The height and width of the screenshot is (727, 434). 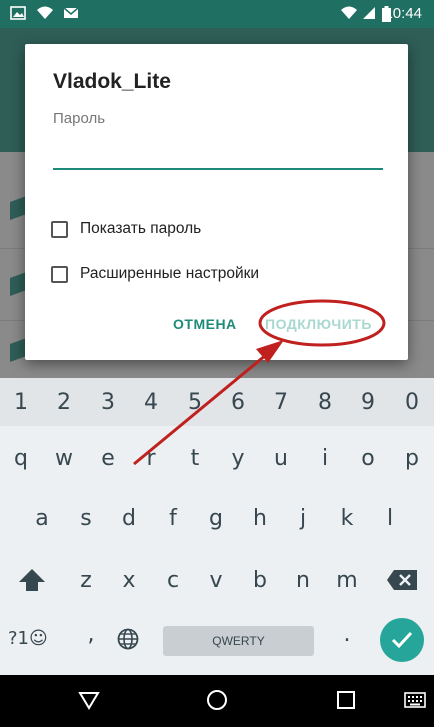 I want to click on advanced-settings-checkbox-row: Расширенные настройки, so click(x=155, y=274).